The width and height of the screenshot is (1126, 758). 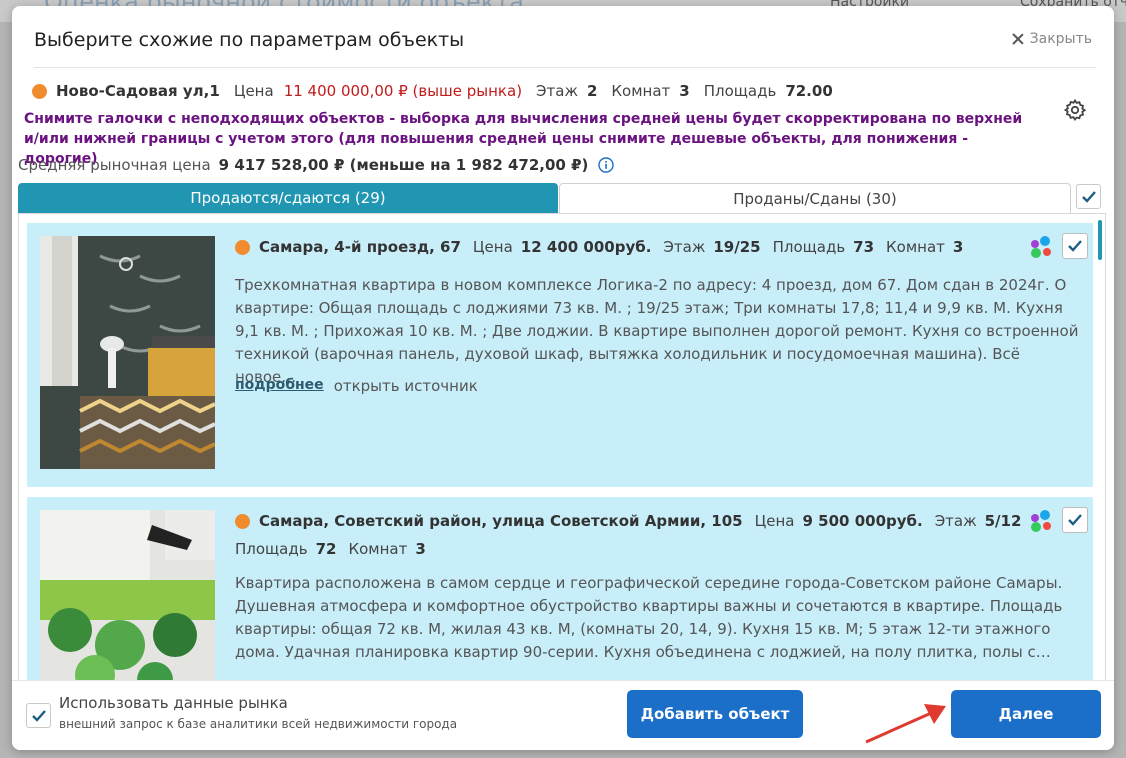 I want to click on subject-floor-label: Этаж, so click(x=557, y=91).